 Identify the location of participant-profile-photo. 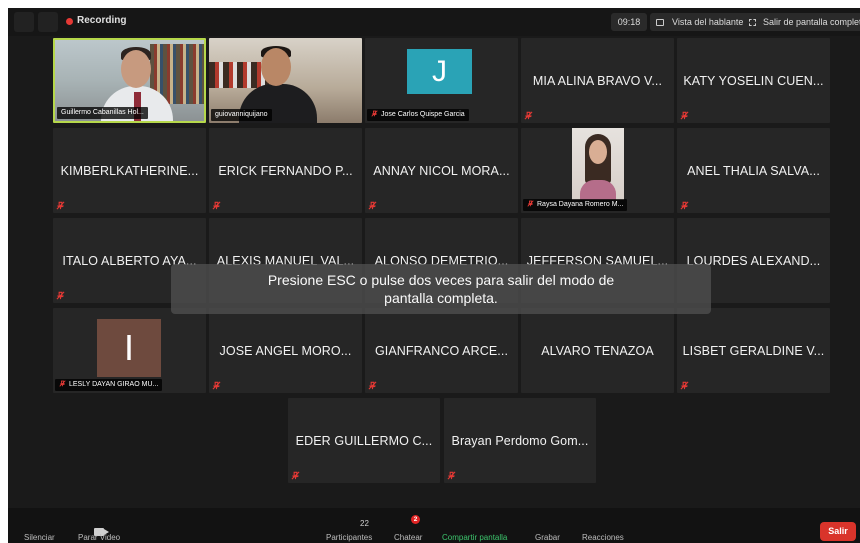
(598, 164).